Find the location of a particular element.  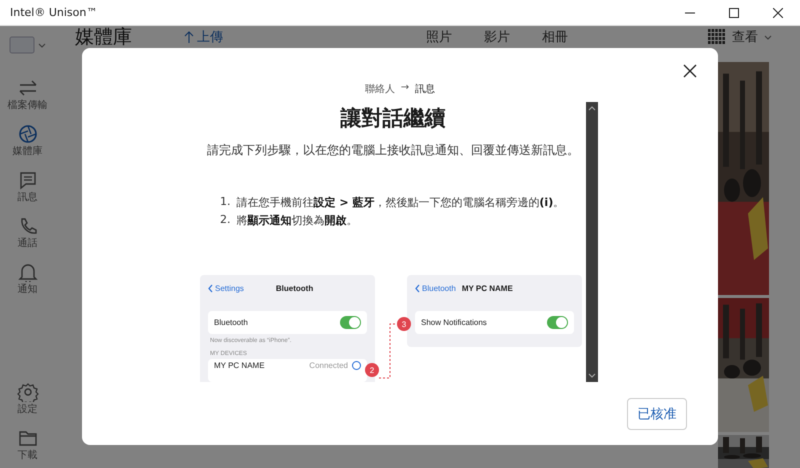

step-number: 2. is located at coordinates (225, 220).